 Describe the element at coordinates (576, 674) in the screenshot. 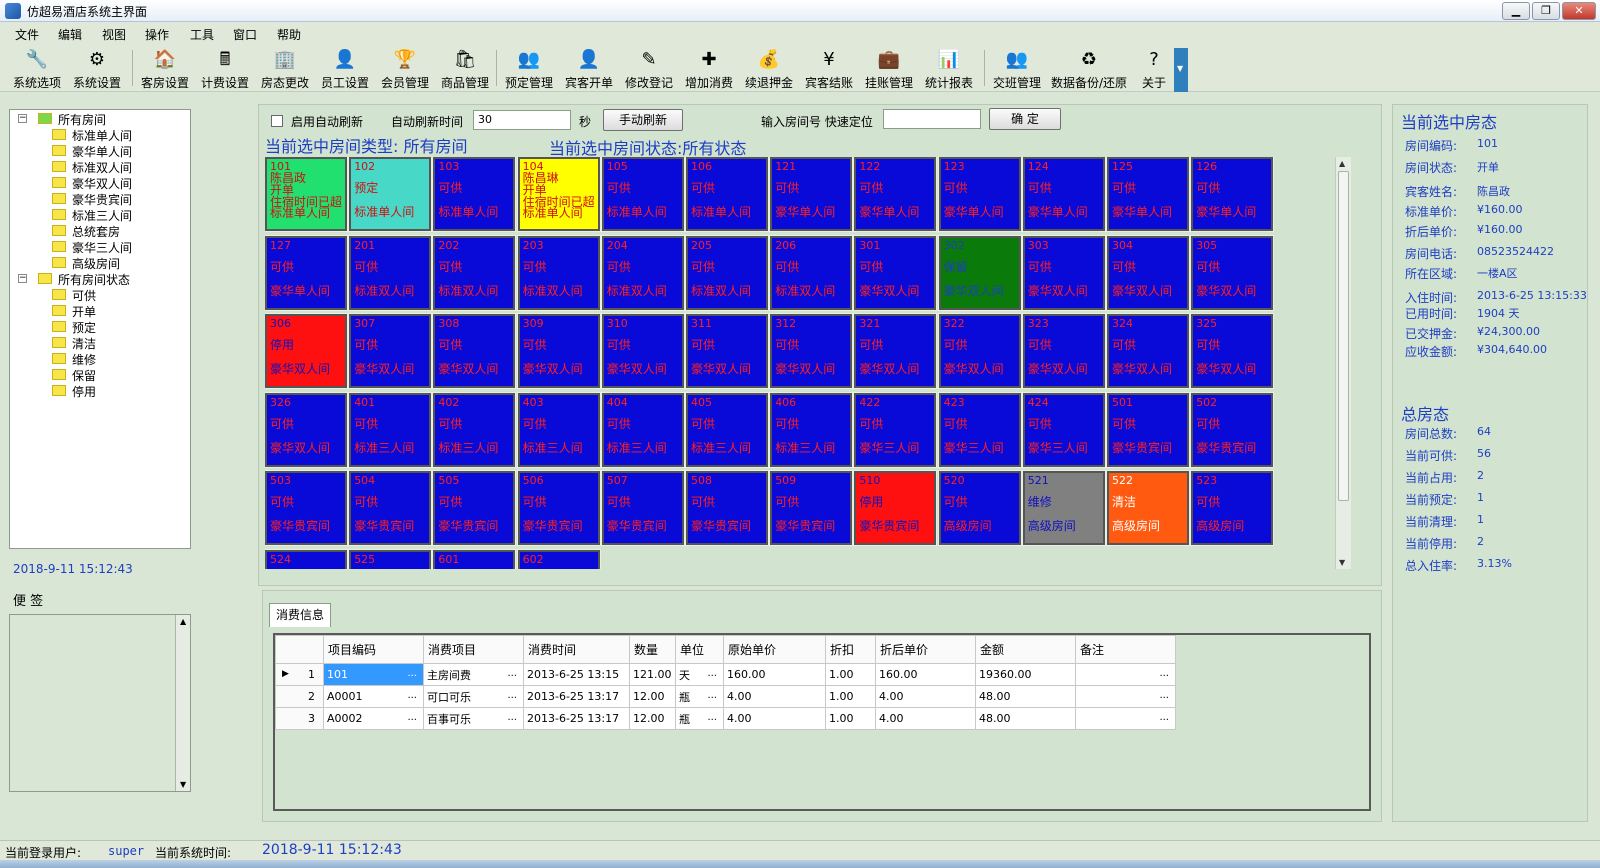

I see `cell-time: 2013-6-25 13:15` at that location.